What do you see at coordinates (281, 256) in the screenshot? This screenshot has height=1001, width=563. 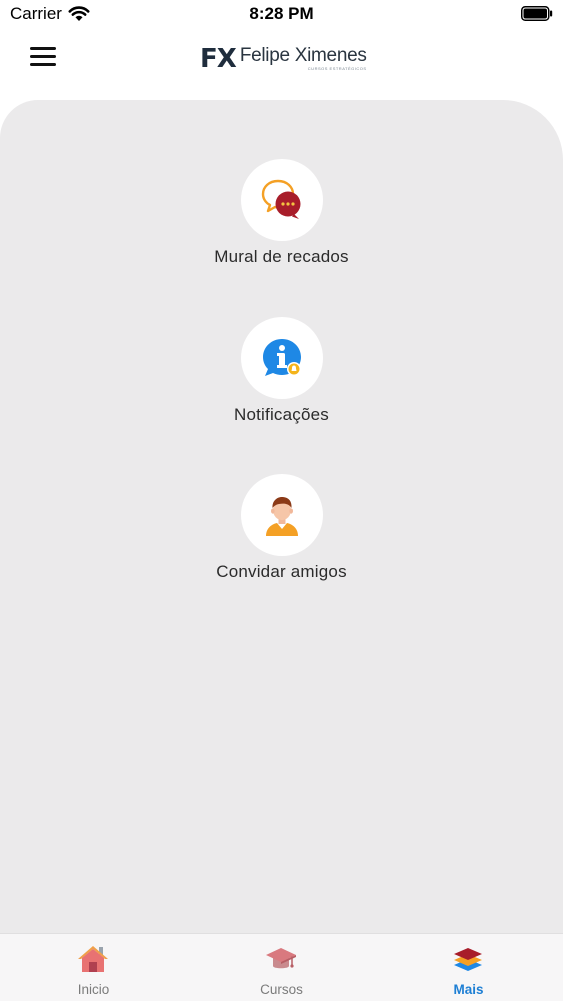 I see `menu-item-label: Mural de recados` at bounding box center [281, 256].